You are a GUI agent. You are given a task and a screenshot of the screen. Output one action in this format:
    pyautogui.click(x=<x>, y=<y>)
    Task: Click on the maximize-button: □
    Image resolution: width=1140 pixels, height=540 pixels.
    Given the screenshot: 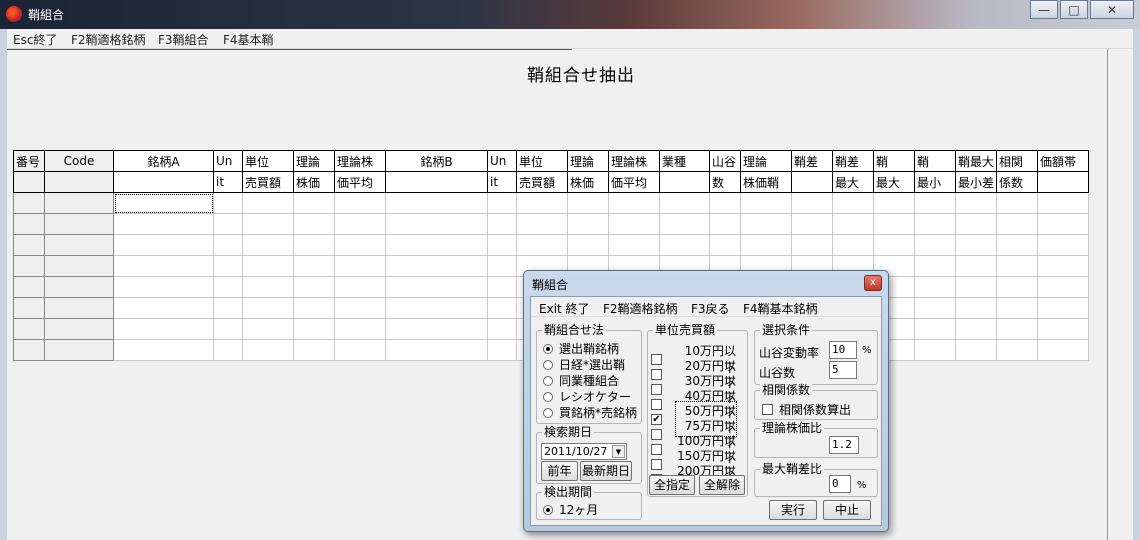 What is the action you would take?
    pyautogui.click(x=1074, y=9)
    